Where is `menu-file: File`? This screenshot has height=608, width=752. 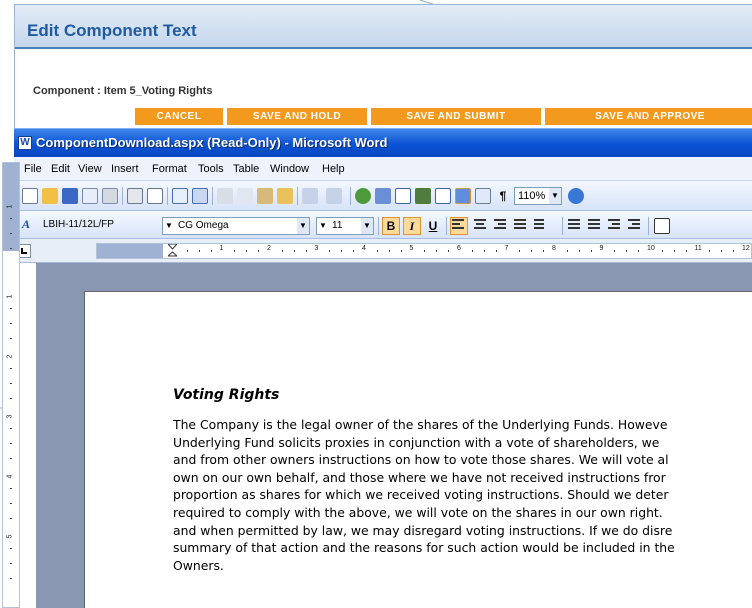
menu-file: File is located at coordinates (33, 169).